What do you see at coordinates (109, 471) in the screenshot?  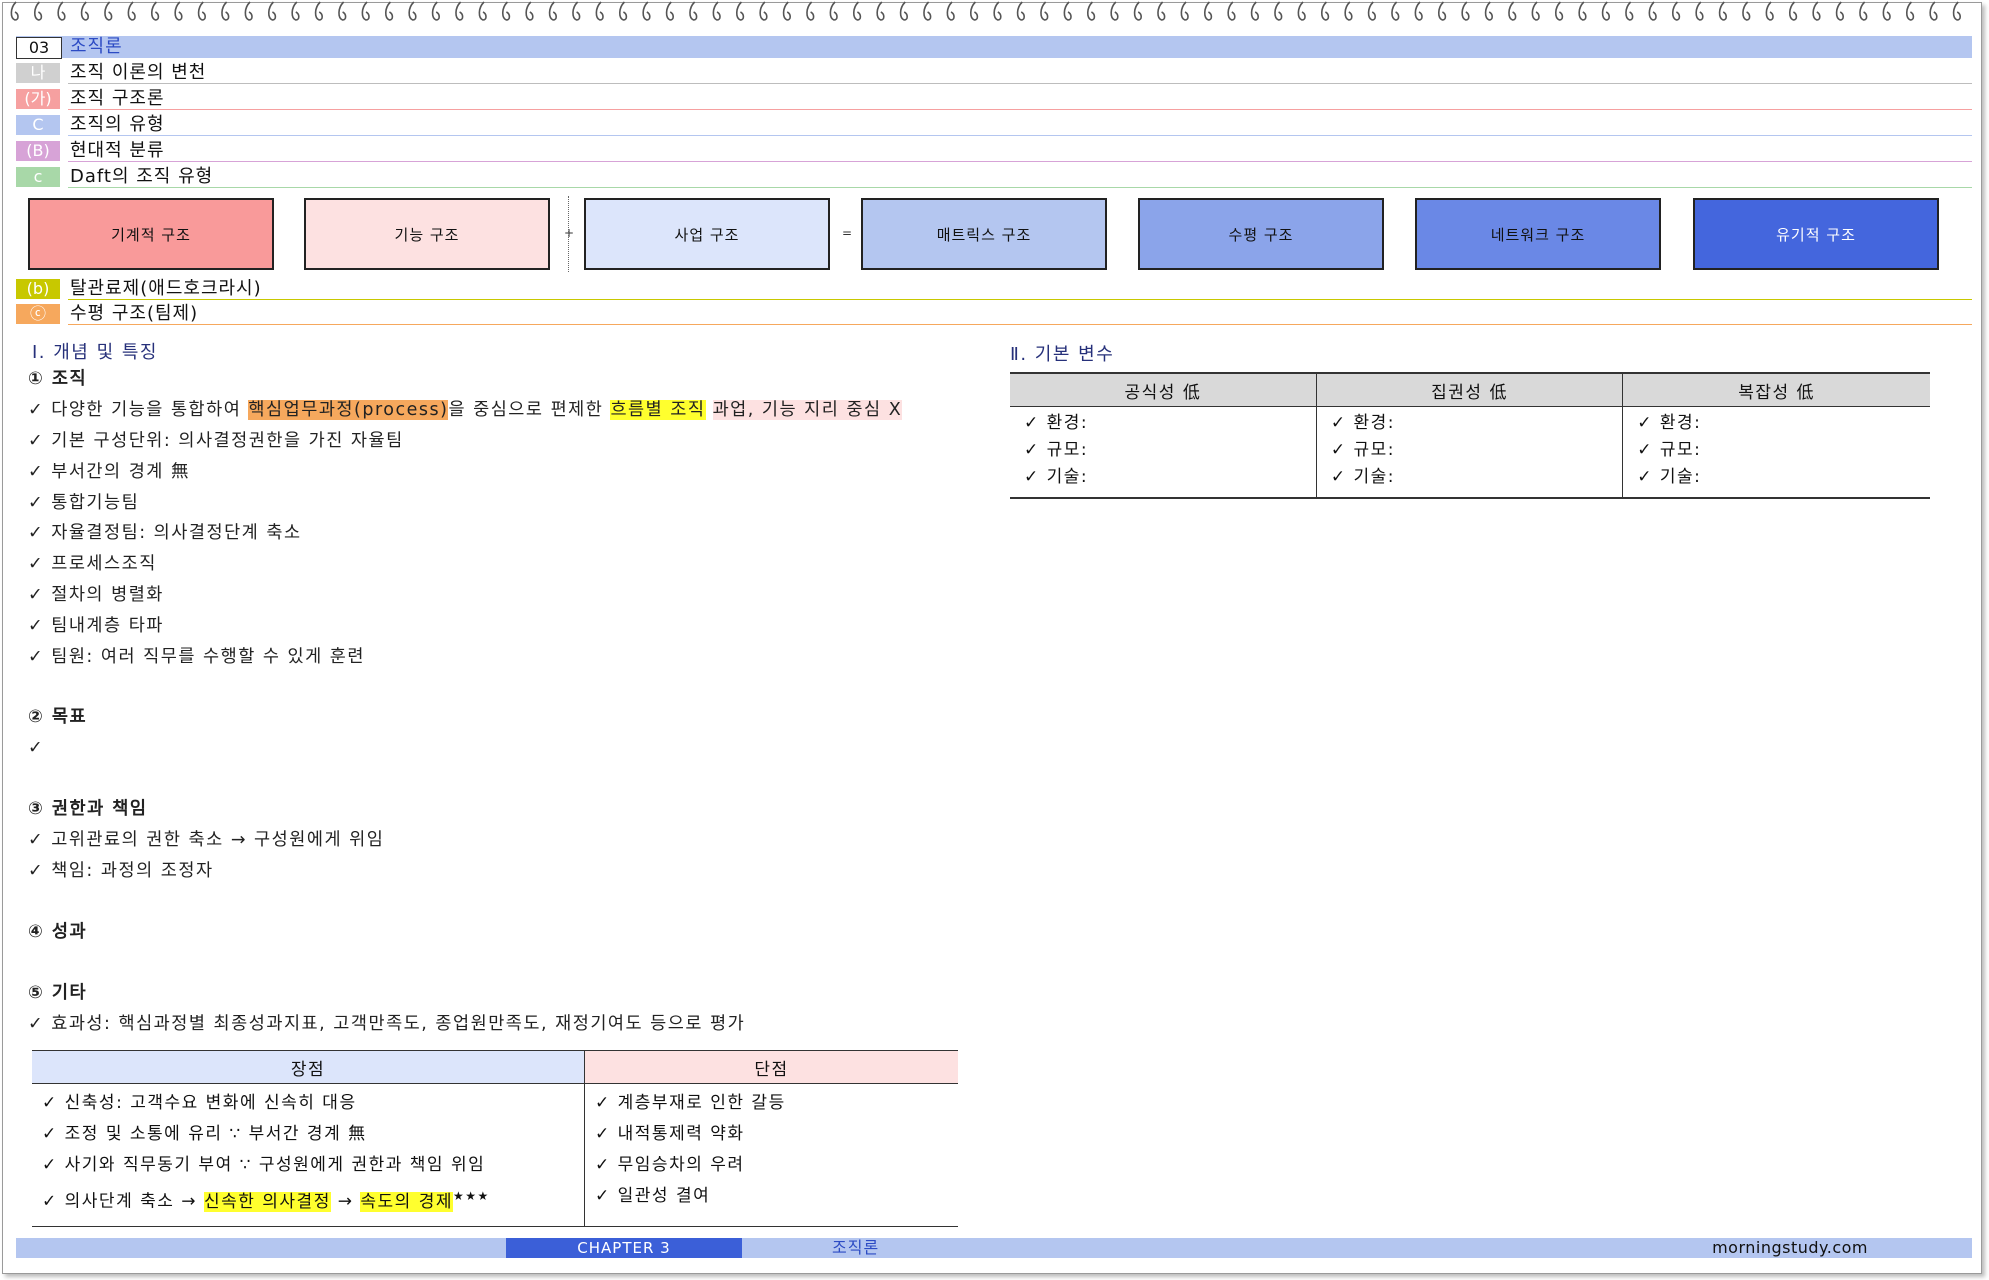 I see `org-item: ✓ 부서간의 경계 無` at bounding box center [109, 471].